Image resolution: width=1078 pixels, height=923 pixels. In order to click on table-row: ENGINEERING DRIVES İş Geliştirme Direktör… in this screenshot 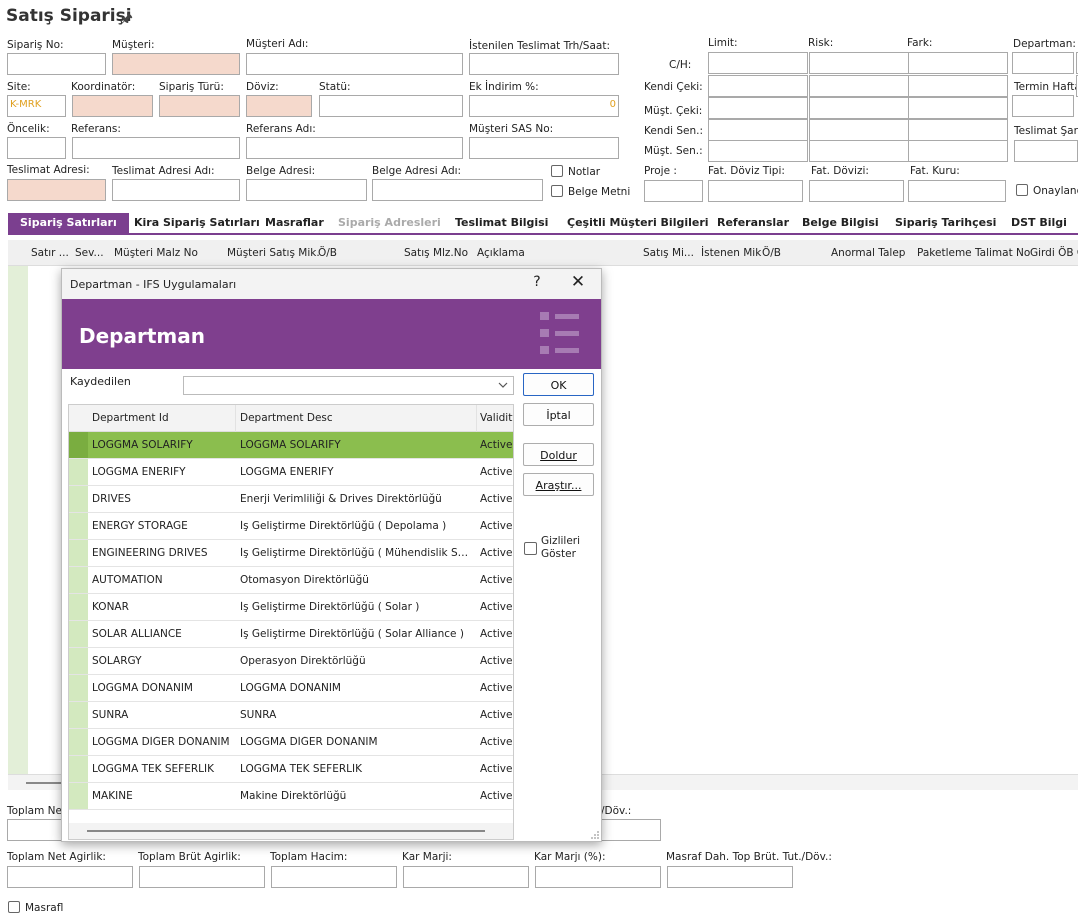, I will do `click(291, 553)`.